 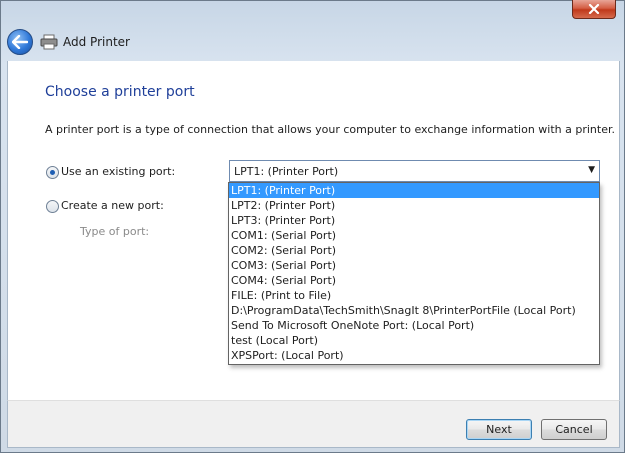 What do you see at coordinates (112, 205) in the screenshot?
I see `new-port-label: Create a new port:` at bounding box center [112, 205].